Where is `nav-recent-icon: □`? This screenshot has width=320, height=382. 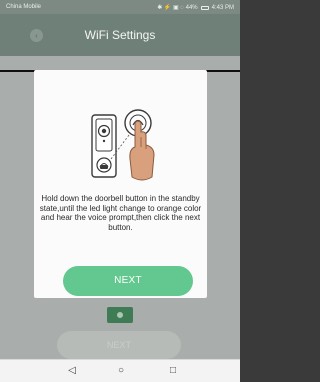
nav-recent-icon: □ is located at coordinates (173, 371).